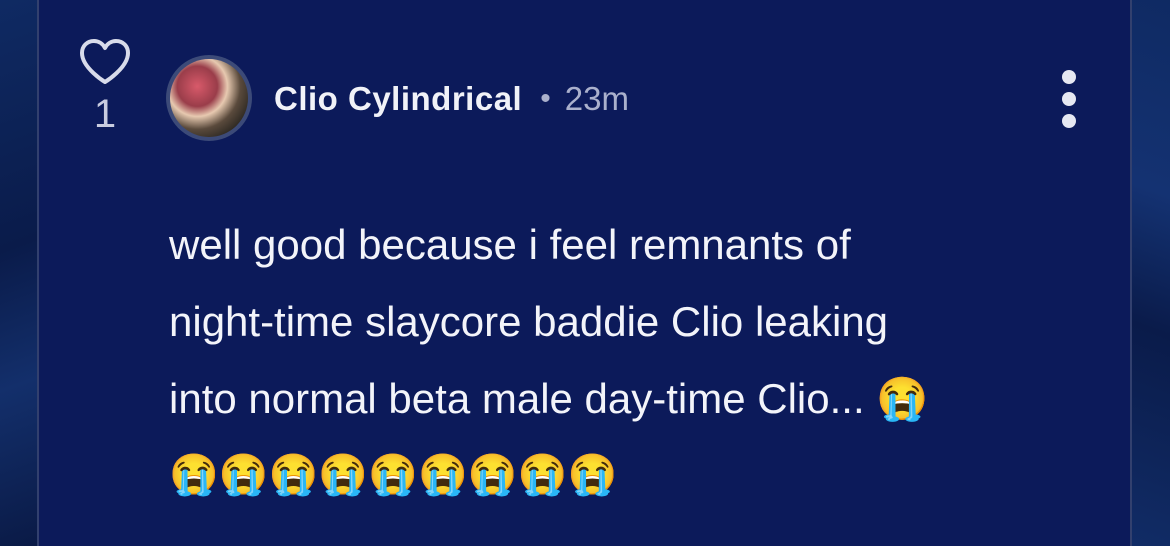 The image size is (1170, 546). I want to click on author-name: Clio Cylindrical, so click(398, 99).